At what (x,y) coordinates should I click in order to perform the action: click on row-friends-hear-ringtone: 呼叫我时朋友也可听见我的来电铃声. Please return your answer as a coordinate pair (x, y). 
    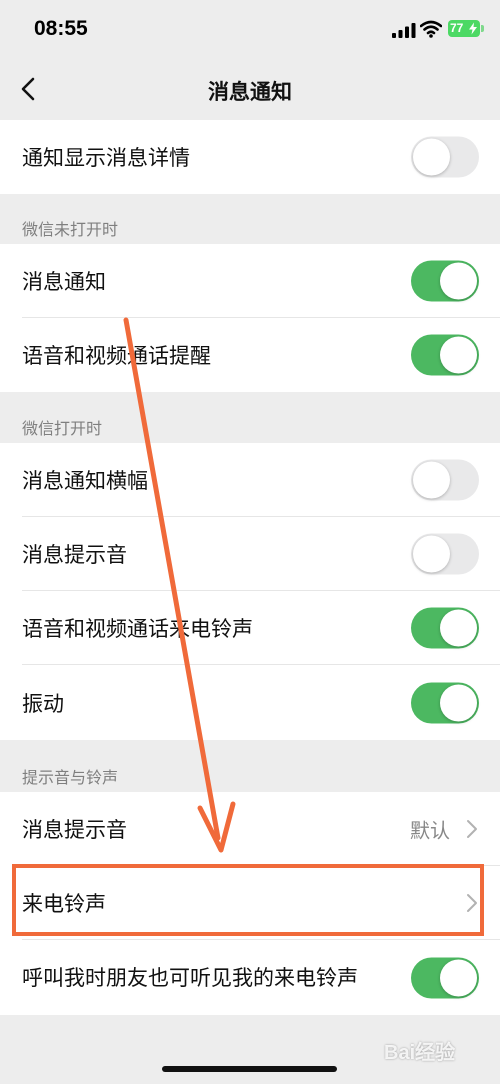
    Looking at the image, I should click on (250, 977).